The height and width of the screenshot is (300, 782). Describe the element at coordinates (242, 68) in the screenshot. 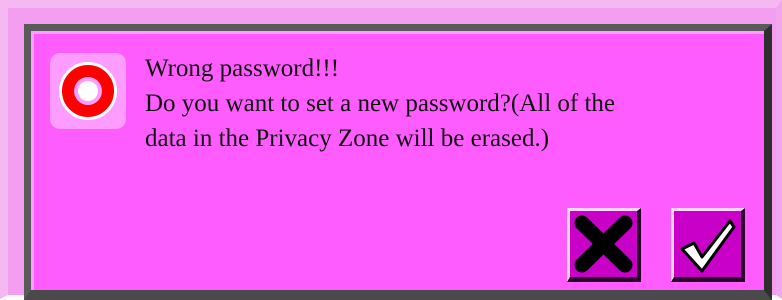

I see `message-line-1: Wrong password!!!` at that location.